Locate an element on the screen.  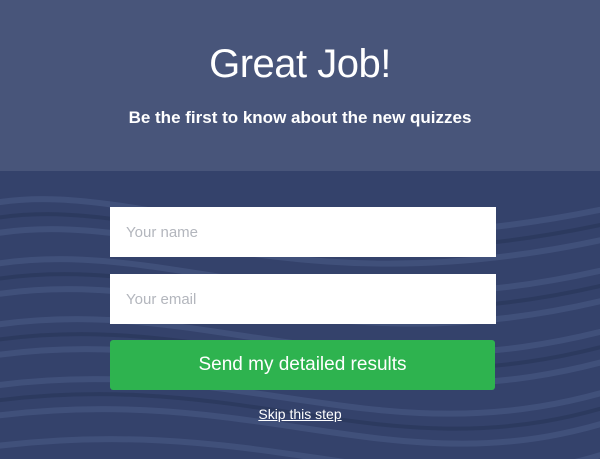
email-input is located at coordinates (303, 299).